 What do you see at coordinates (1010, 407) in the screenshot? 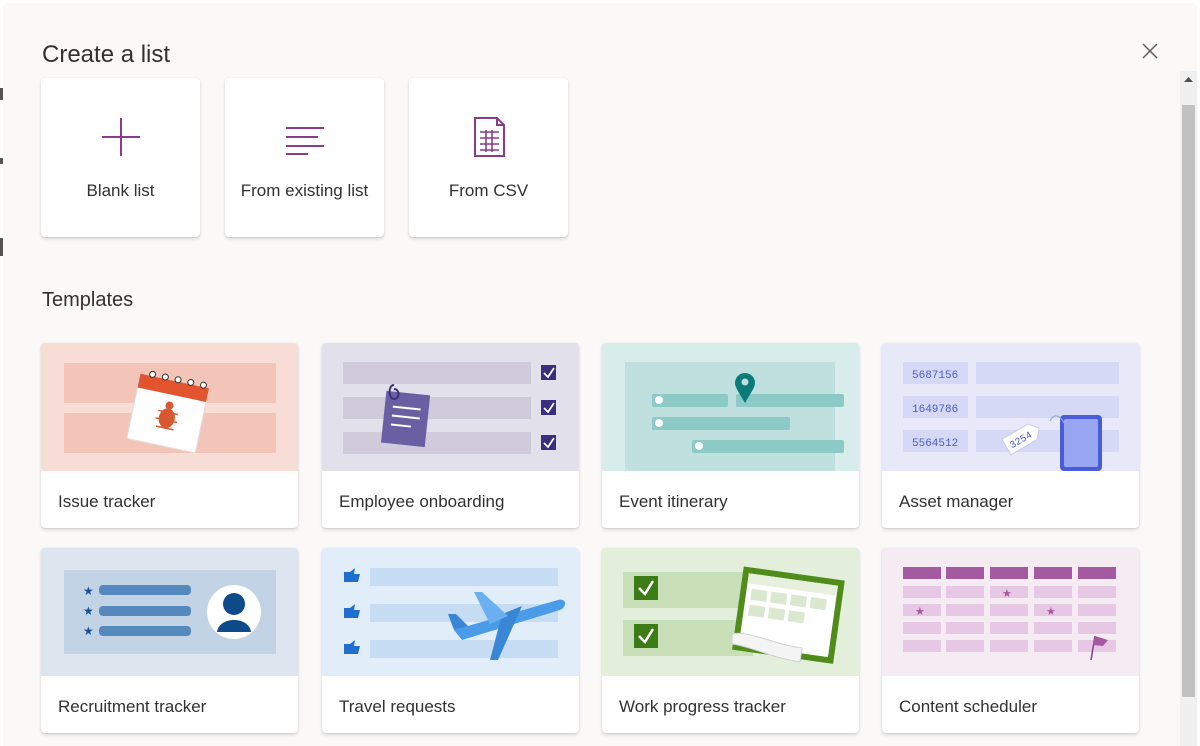
I see `asset-manager-illustration: 5687156 1649786 5564512 3254` at bounding box center [1010, 407].